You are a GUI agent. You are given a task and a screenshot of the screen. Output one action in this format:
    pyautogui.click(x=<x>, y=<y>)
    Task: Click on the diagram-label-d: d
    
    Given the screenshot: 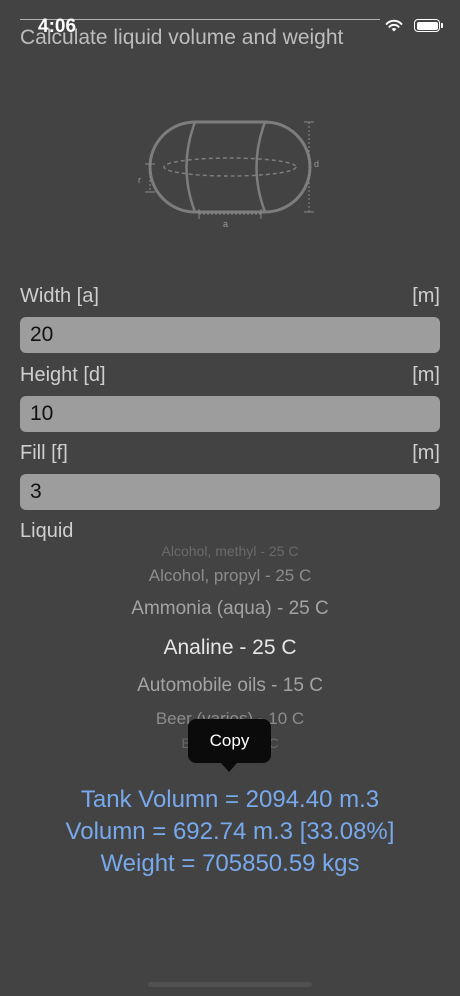 What is the action you would take?
    pyautogui.click(x=316, y=164)
    